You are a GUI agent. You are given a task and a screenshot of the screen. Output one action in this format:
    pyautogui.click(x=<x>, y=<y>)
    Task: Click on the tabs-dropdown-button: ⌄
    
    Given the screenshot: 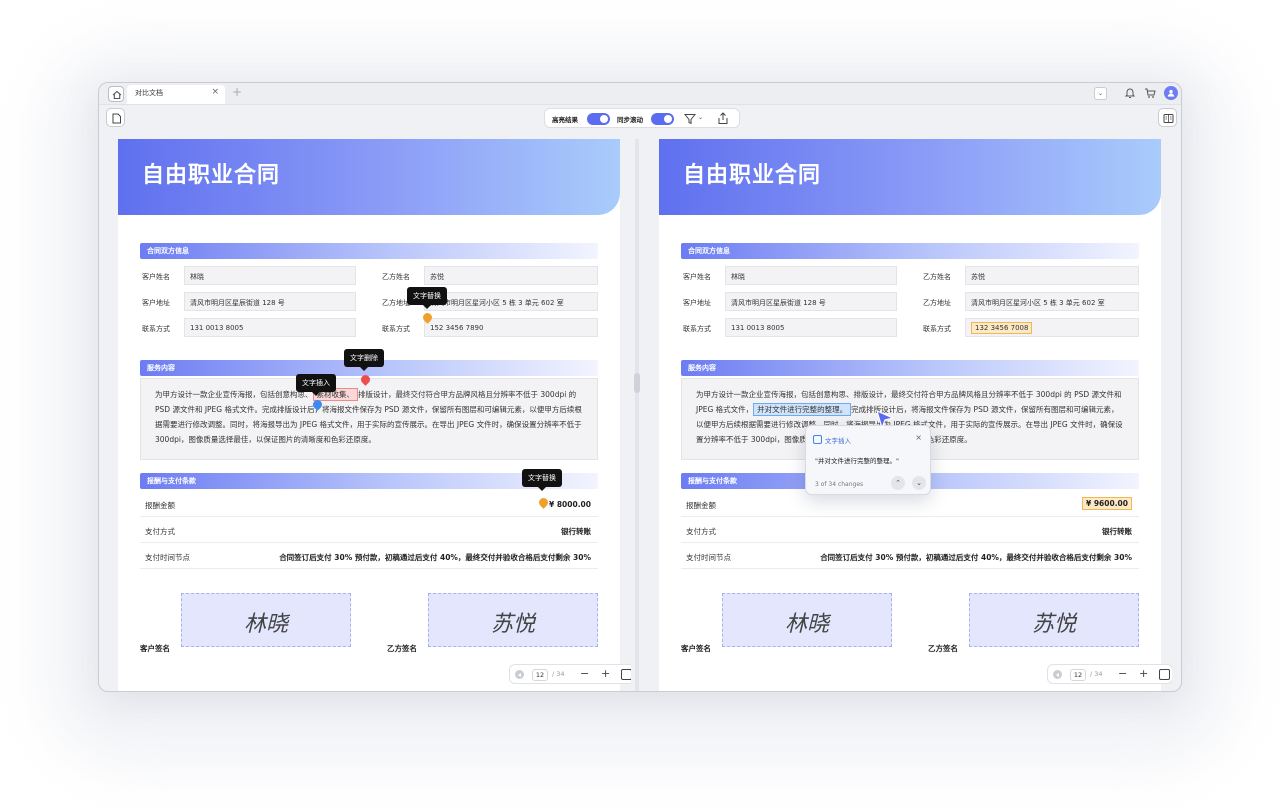 What is the action you would take?
    pyautogui.click(x=1100, y=93)
    